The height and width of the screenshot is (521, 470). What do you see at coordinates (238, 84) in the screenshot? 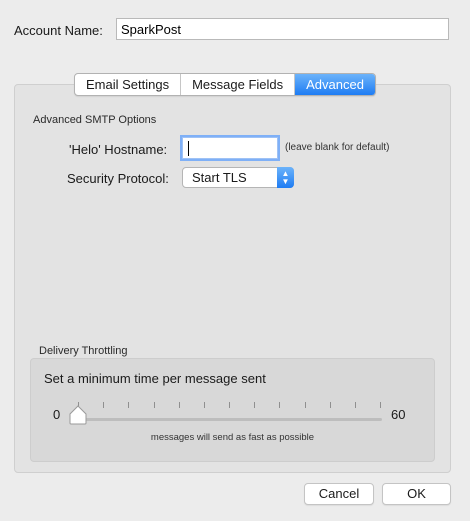
I see `tab-message-fields: Message Fields` at bounding box center [238, 84].